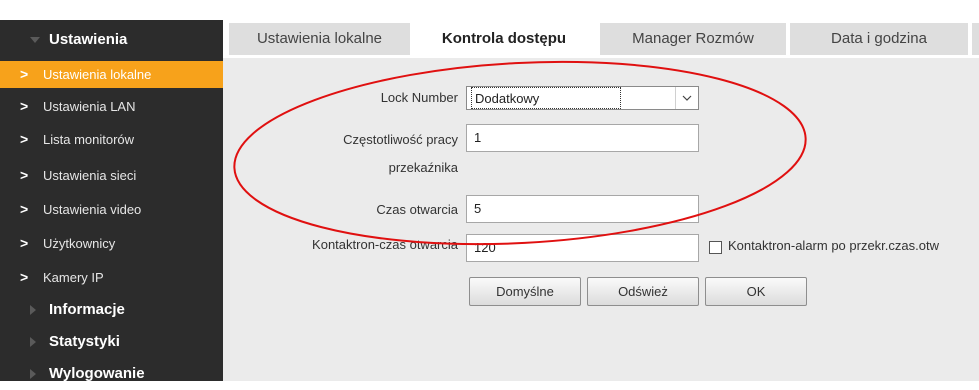 Image resolution: width=979 pixels, height=390 pixels. What do you see at coordinates (833, 245) in the screenshot?
I see `contact-alarm-label: Kontaktron-alarm po przekr.czas.otw` at bounding box center [833, 245].